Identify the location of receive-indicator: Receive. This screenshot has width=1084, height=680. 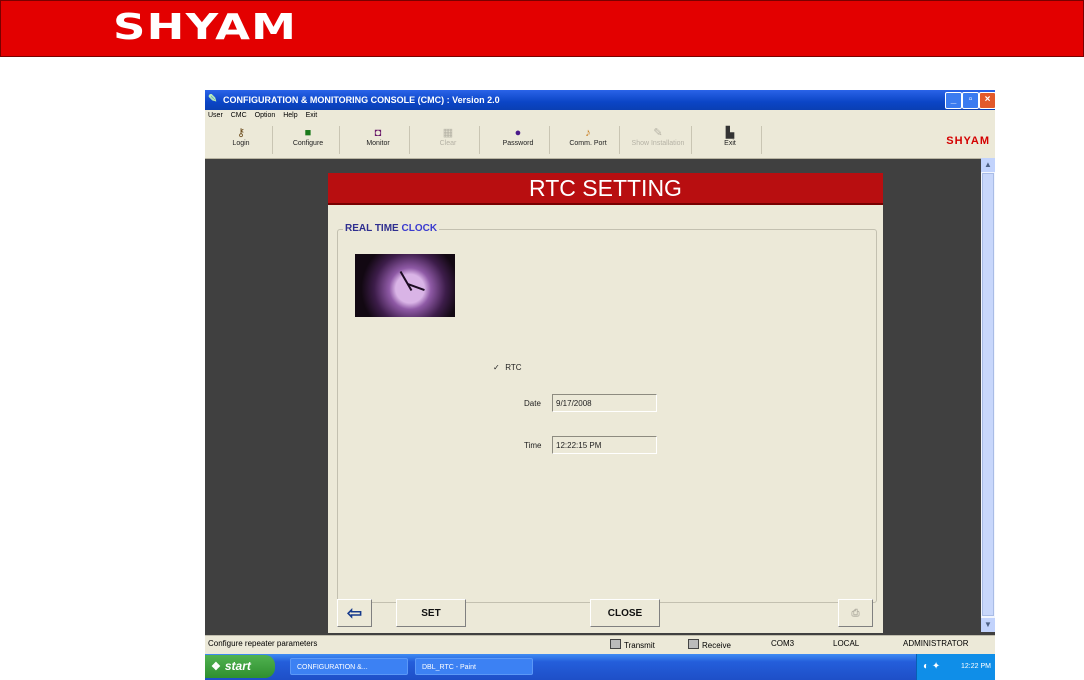
(709, 644).